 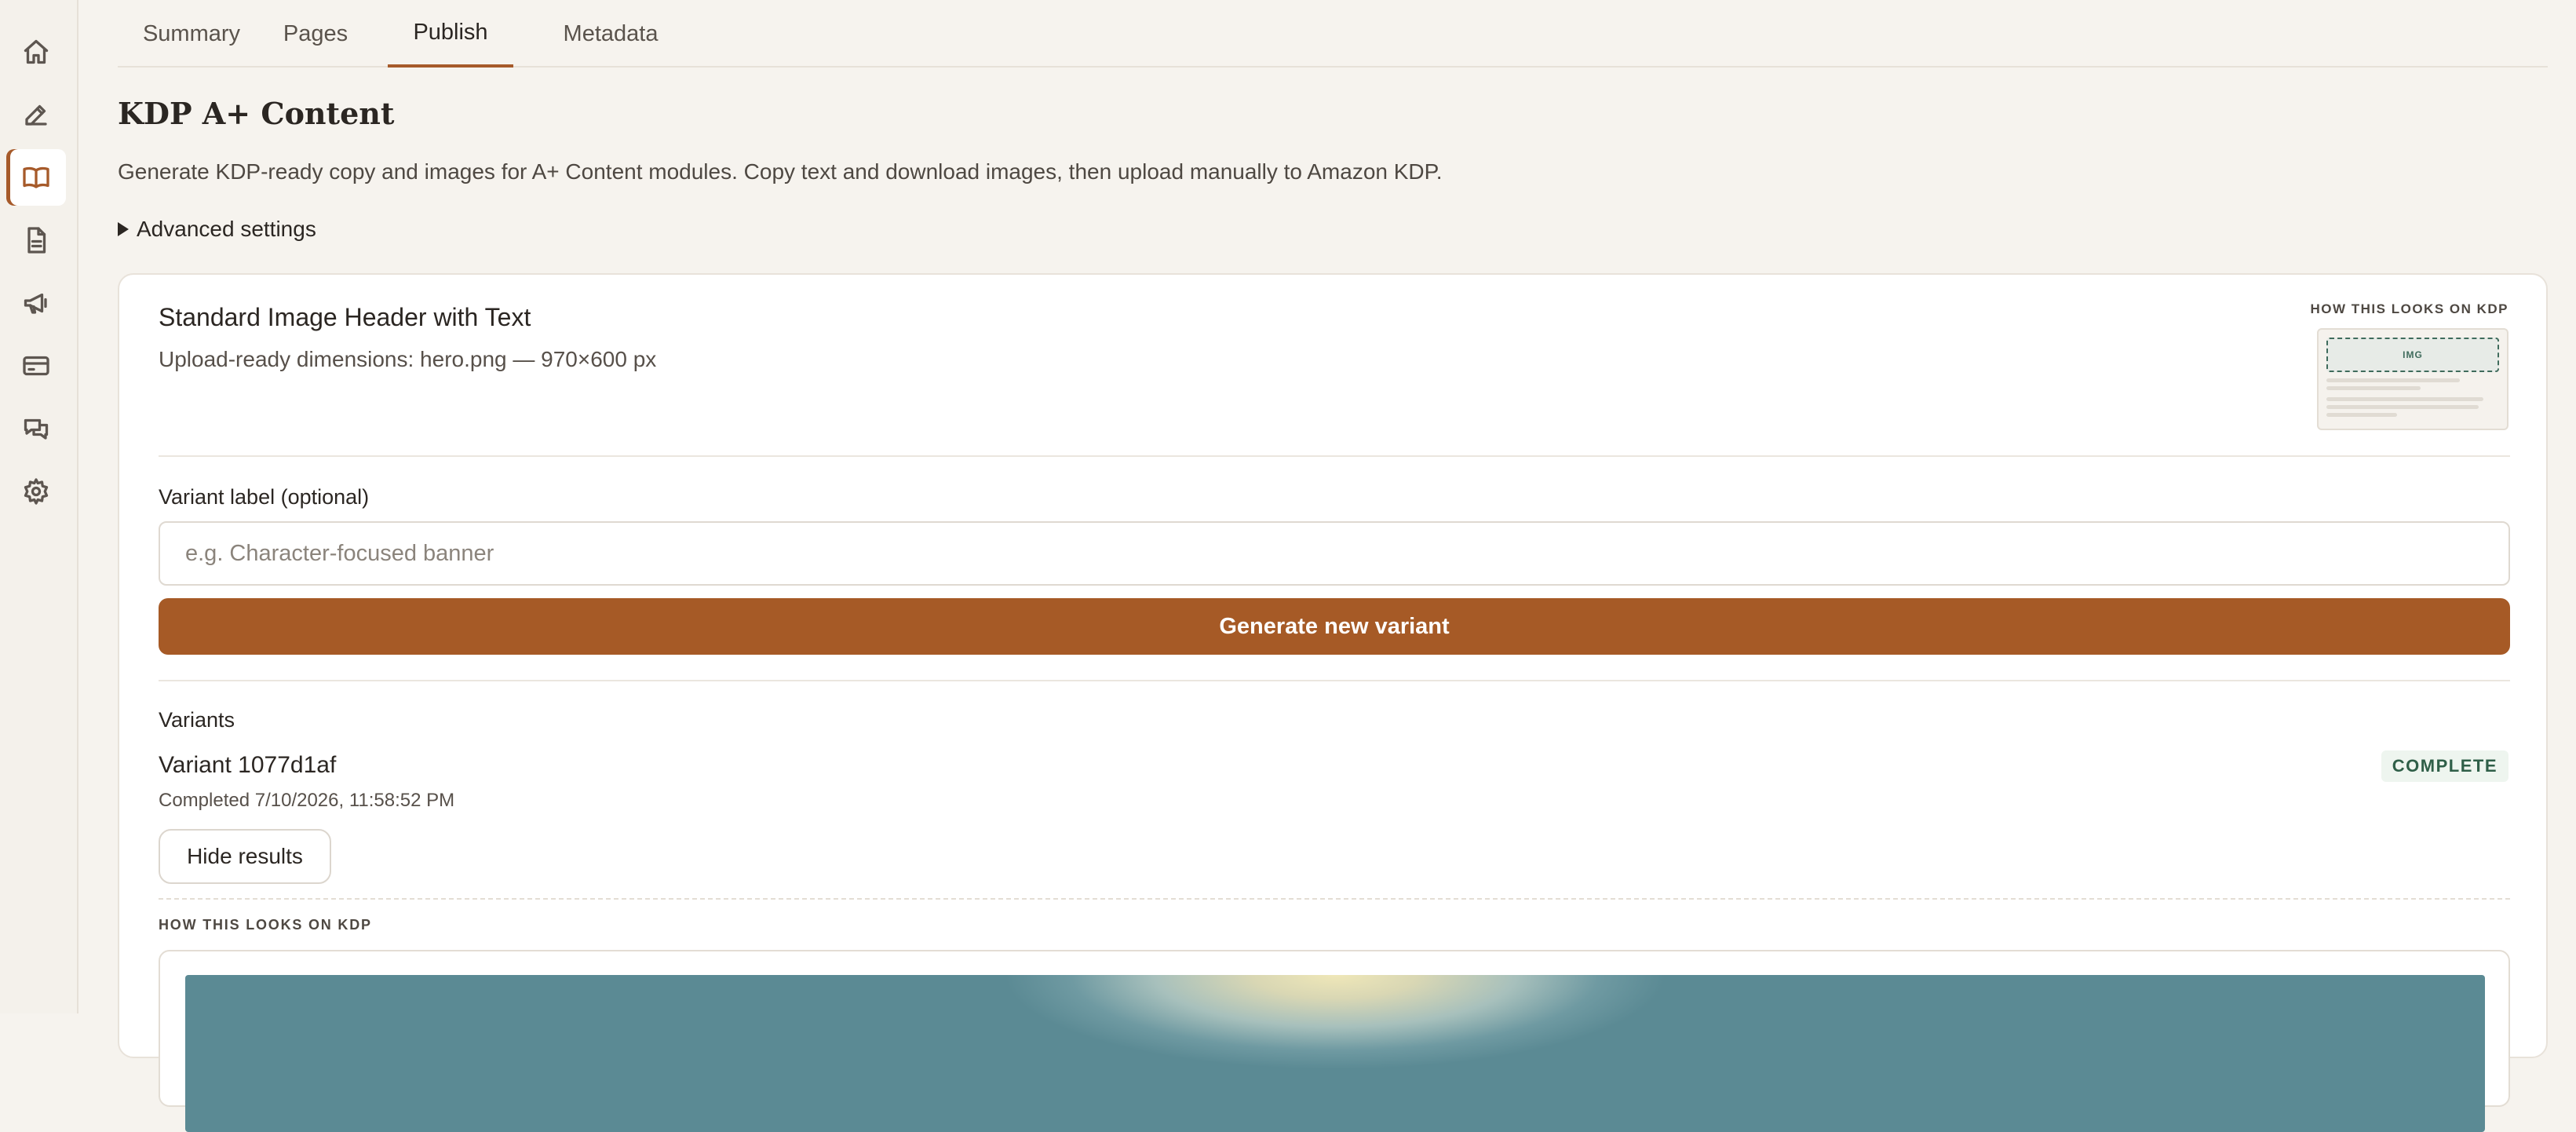 I want to click on sidebar-item-edit, so click(x=36, y=114).